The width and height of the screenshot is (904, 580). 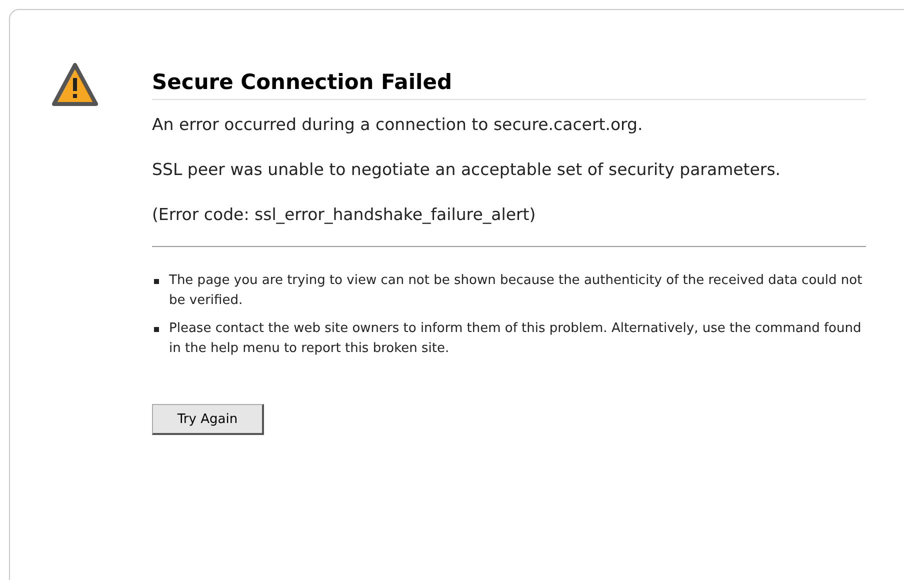 What do you see at coordinates (467, 170) in the screenshot?
I see `error-message: SSL peer was unable to negotiate an acceptable set of security parameters.` at bounding box center [467, 170].